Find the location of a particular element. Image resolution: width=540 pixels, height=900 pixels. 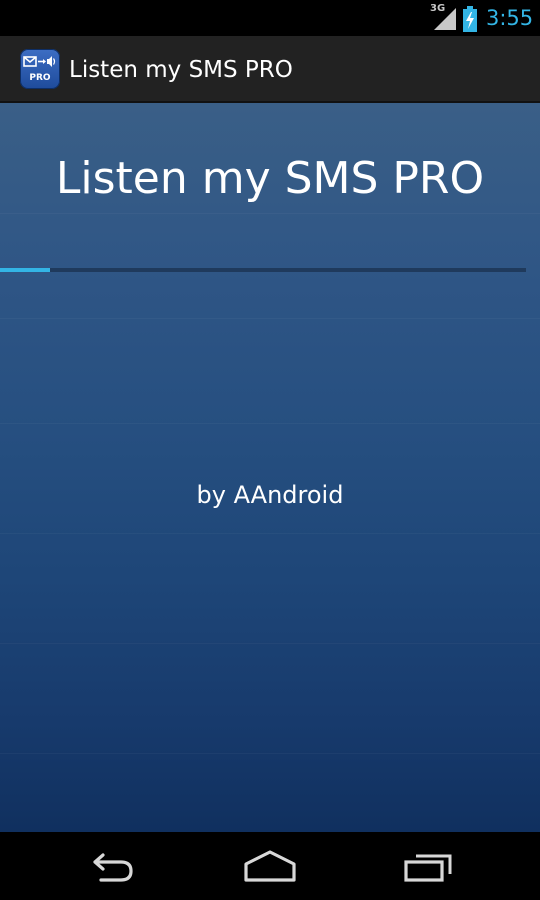

navigation-bar is located at coordinates (270, 866).